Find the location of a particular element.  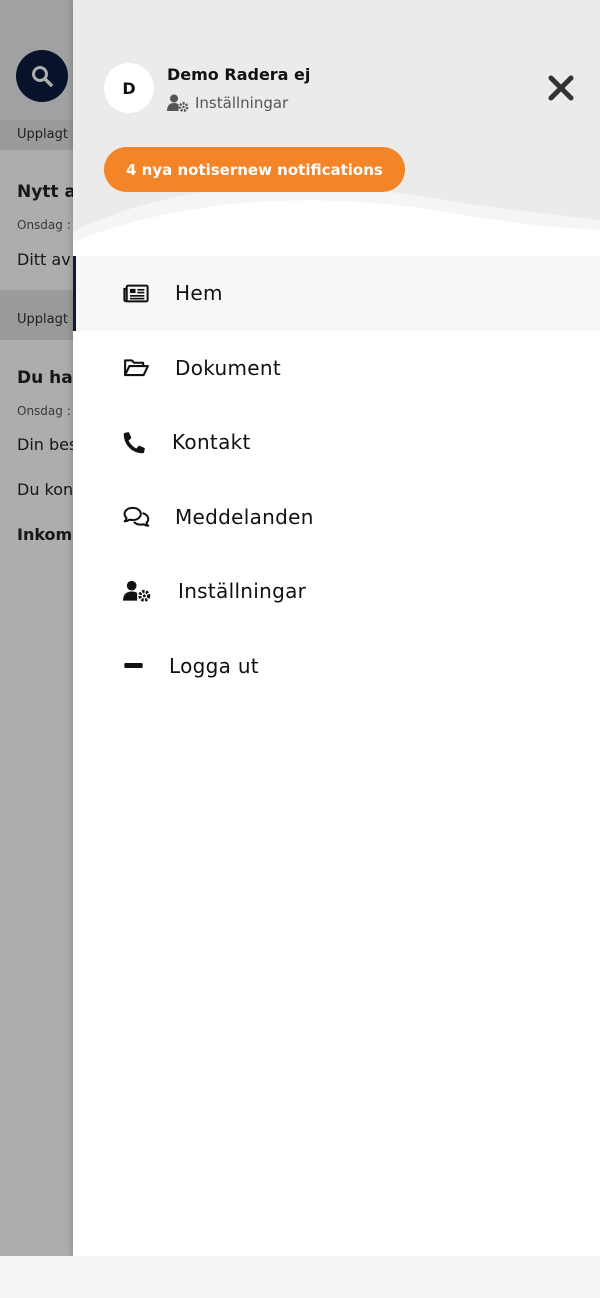

settings-link-label: Inställningar is located at coordinates (242, 103).